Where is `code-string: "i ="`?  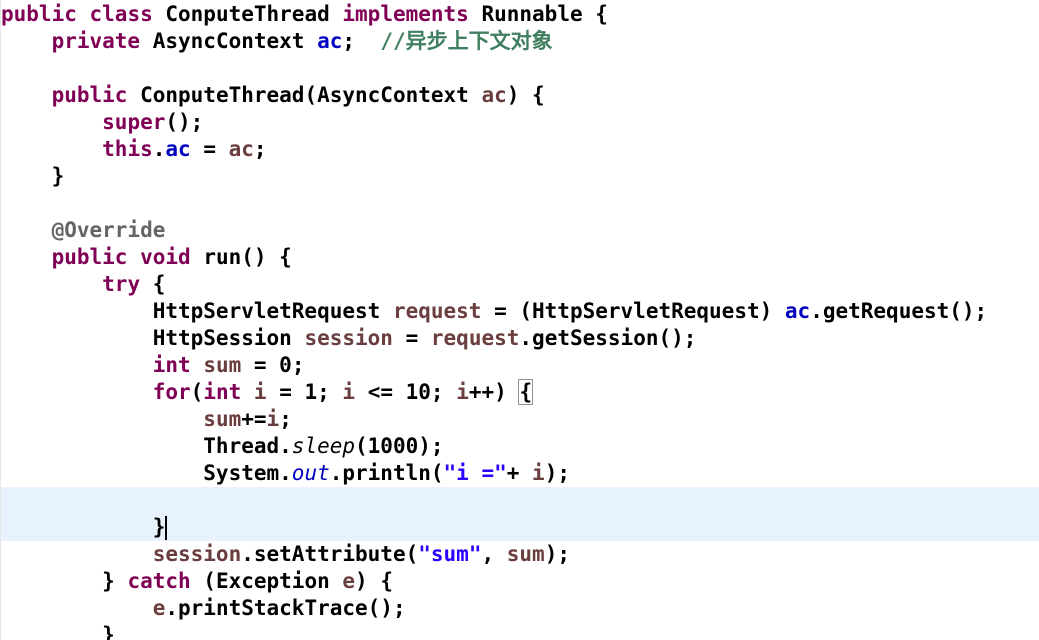 code-string: "i =" is located at coordinates (475, 473).